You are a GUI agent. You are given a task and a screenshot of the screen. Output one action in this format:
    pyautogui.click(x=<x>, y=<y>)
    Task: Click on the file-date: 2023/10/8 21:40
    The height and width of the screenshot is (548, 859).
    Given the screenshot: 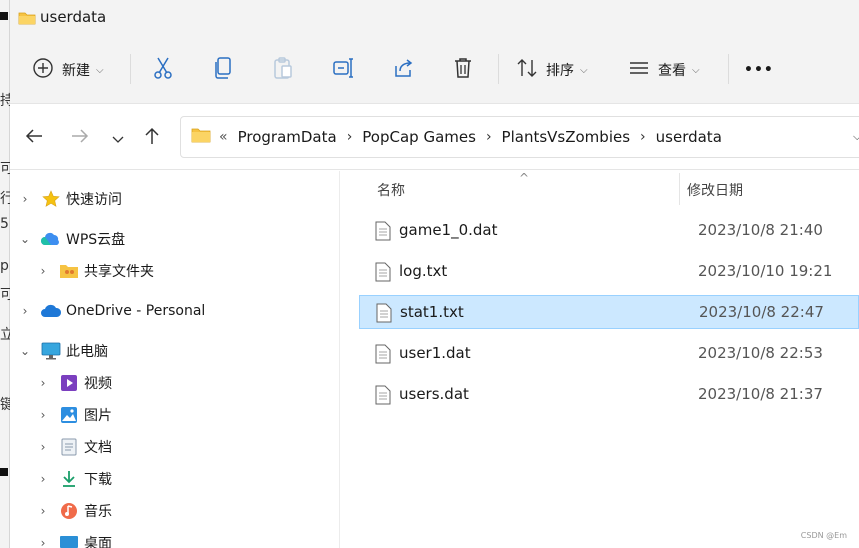 What is the action you would take?
    pyautogui.click(x=760, y=230)
    